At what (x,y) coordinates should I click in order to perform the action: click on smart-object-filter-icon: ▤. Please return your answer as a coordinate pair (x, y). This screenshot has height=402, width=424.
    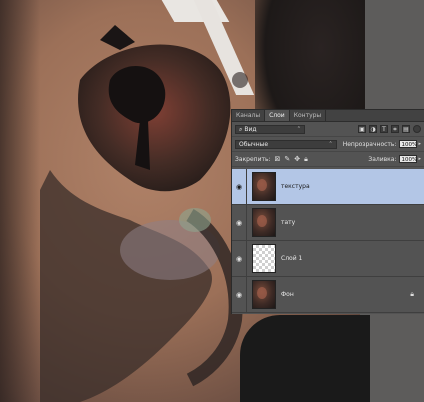
    Looking at the image, I should click on (406, 129).